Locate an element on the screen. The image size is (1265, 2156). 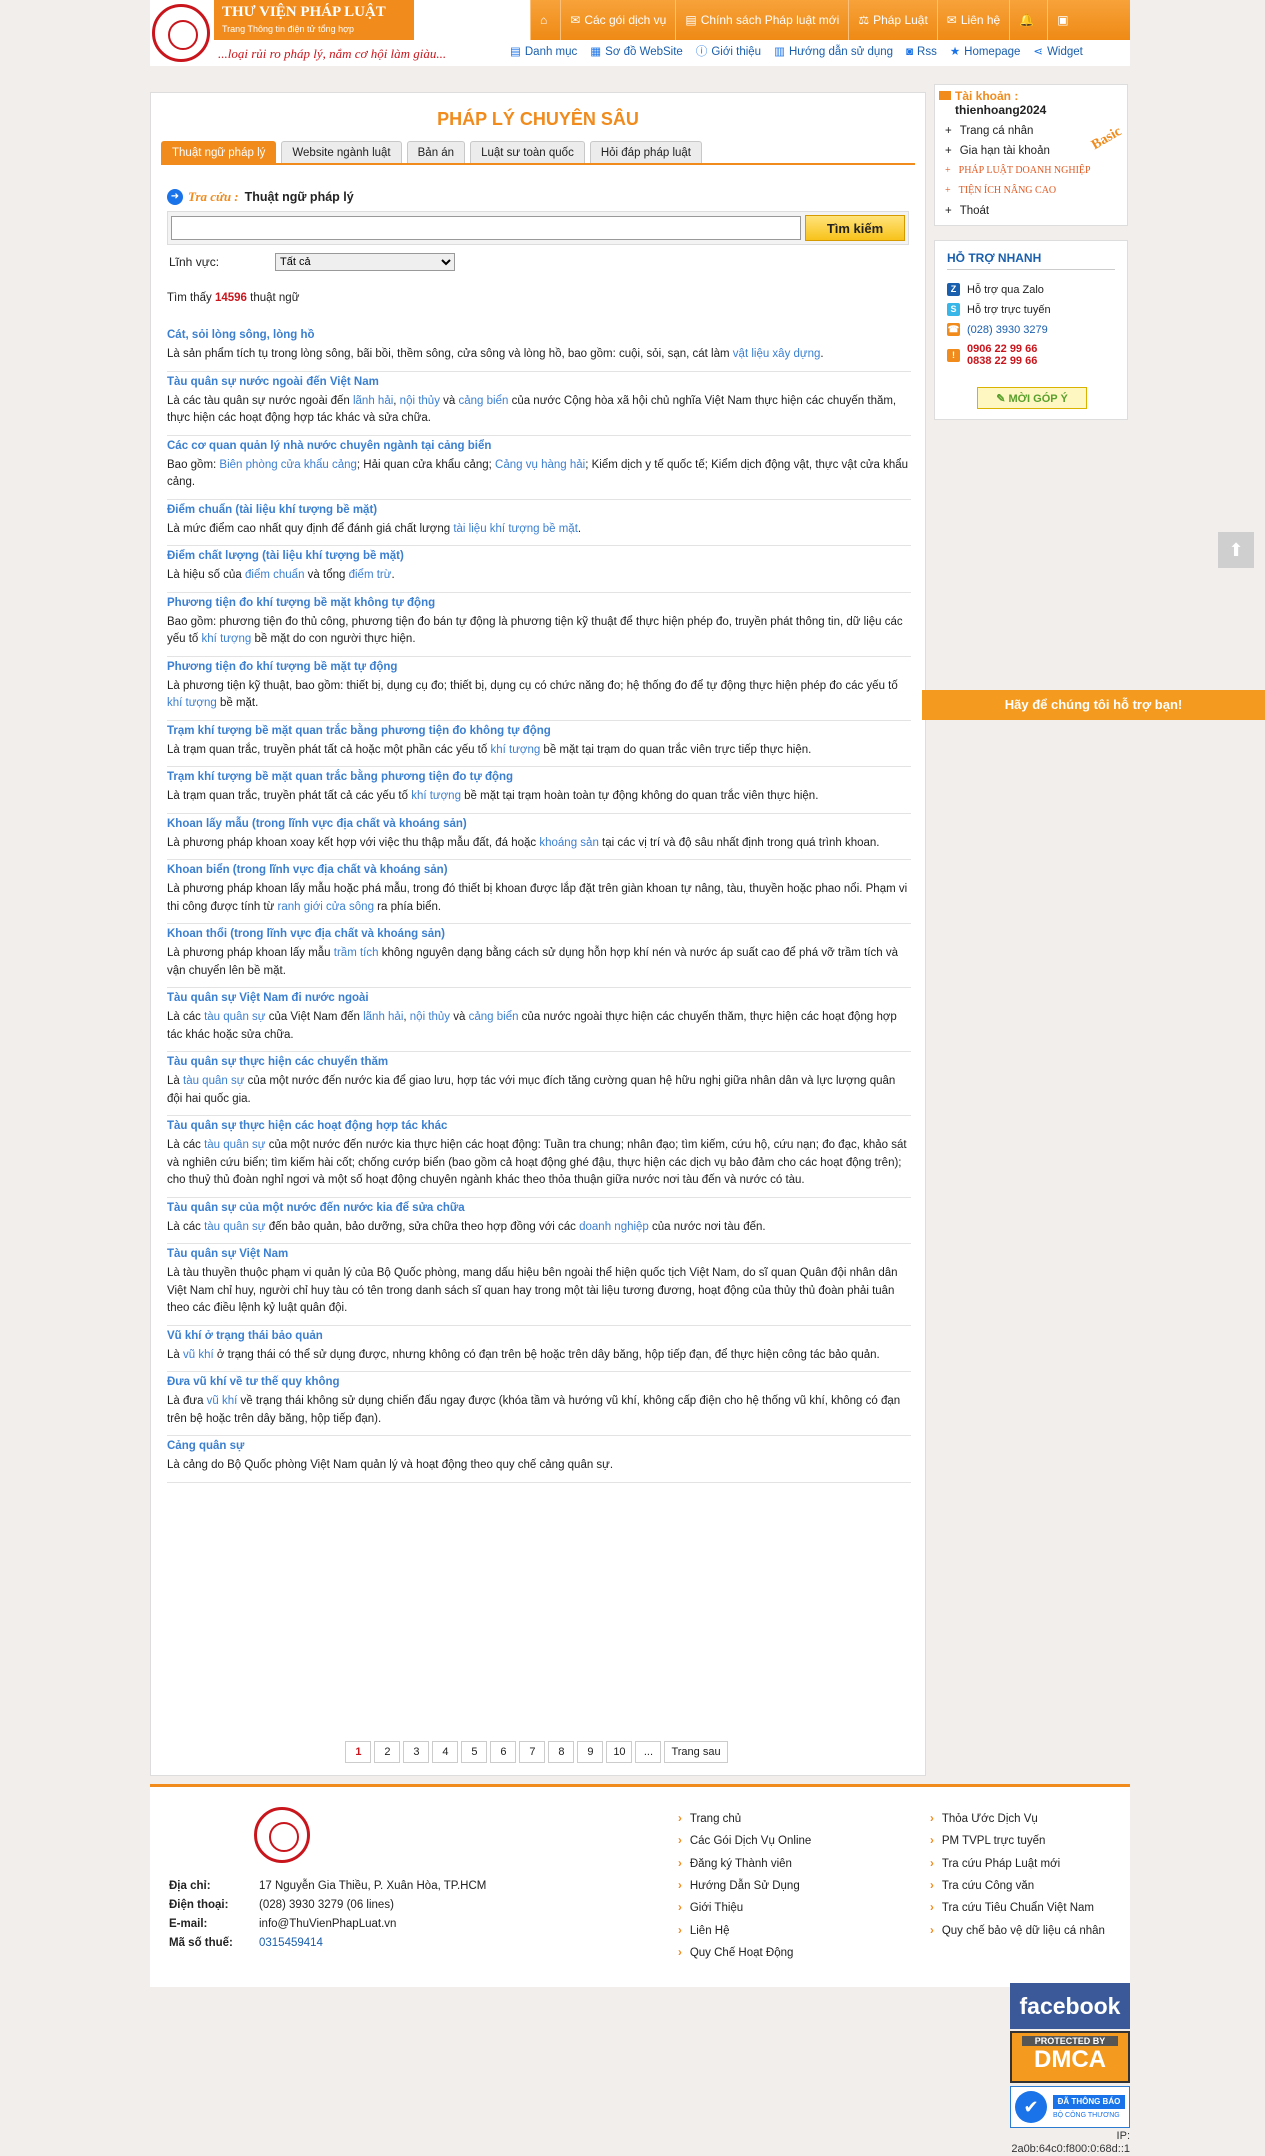
facebook-badge: facebook is located at coordinates (1070, 2006).